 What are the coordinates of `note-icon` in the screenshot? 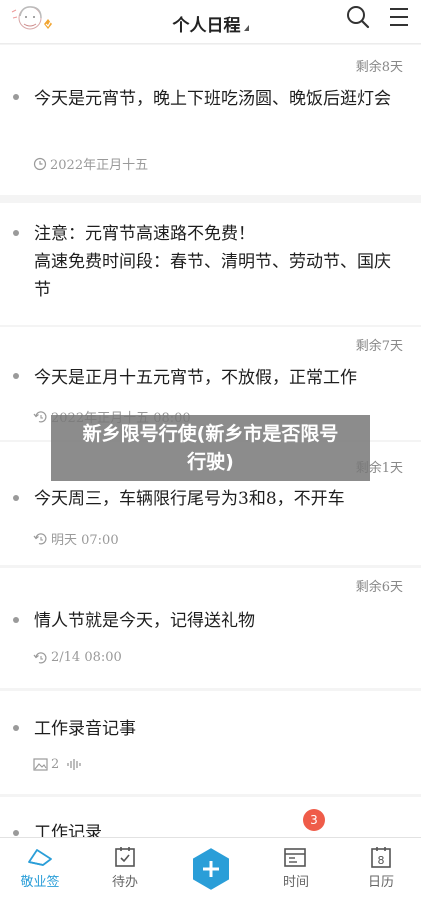 It's located at (40, 857).